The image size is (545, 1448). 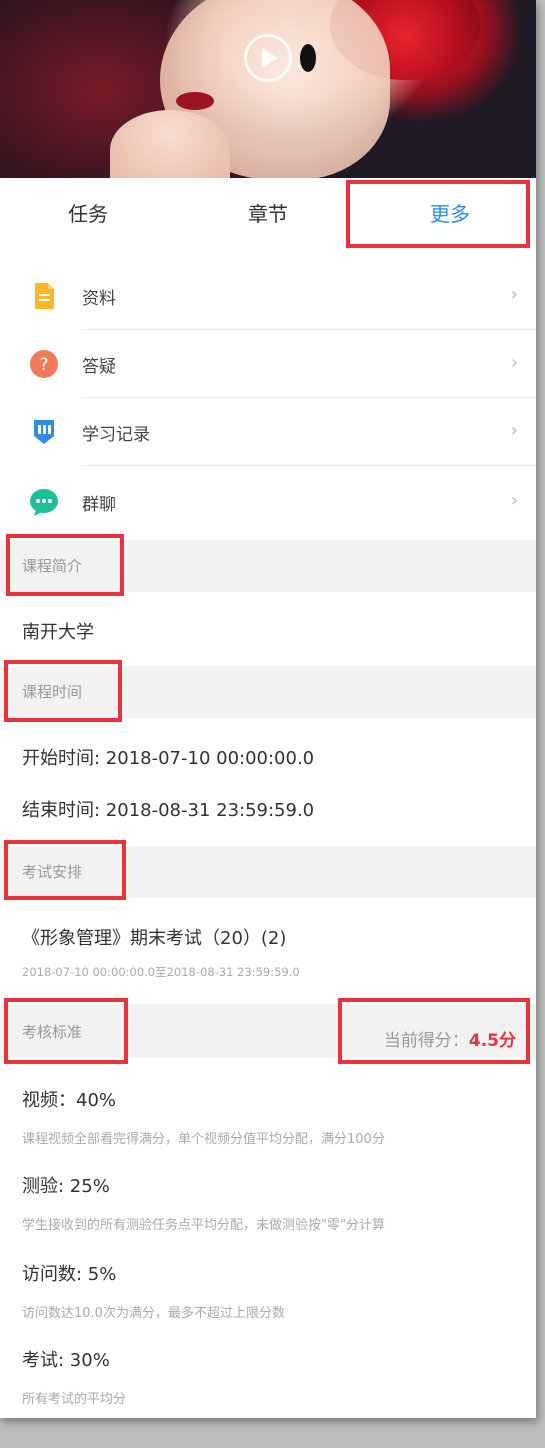 What do you see at coordinates (66, 1031) in the screenshot?
I see `highlight-box-criteria` at bounding box center [66, 1031].